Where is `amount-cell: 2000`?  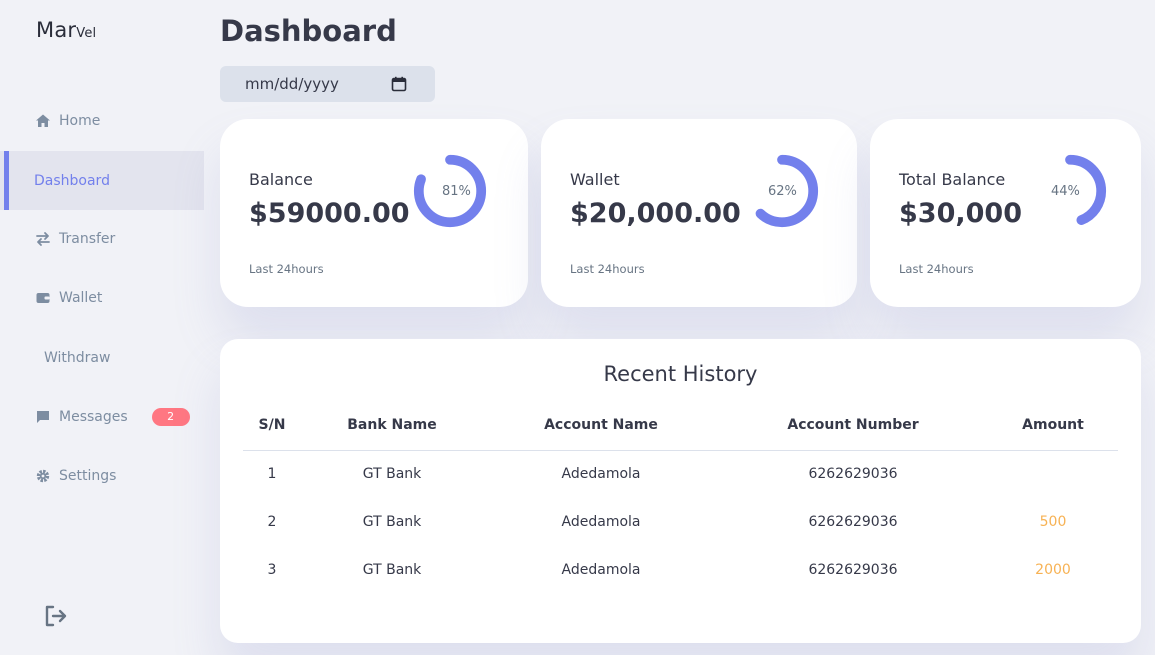
amount-cell: 2000 is located at coordinates (1053, 570).